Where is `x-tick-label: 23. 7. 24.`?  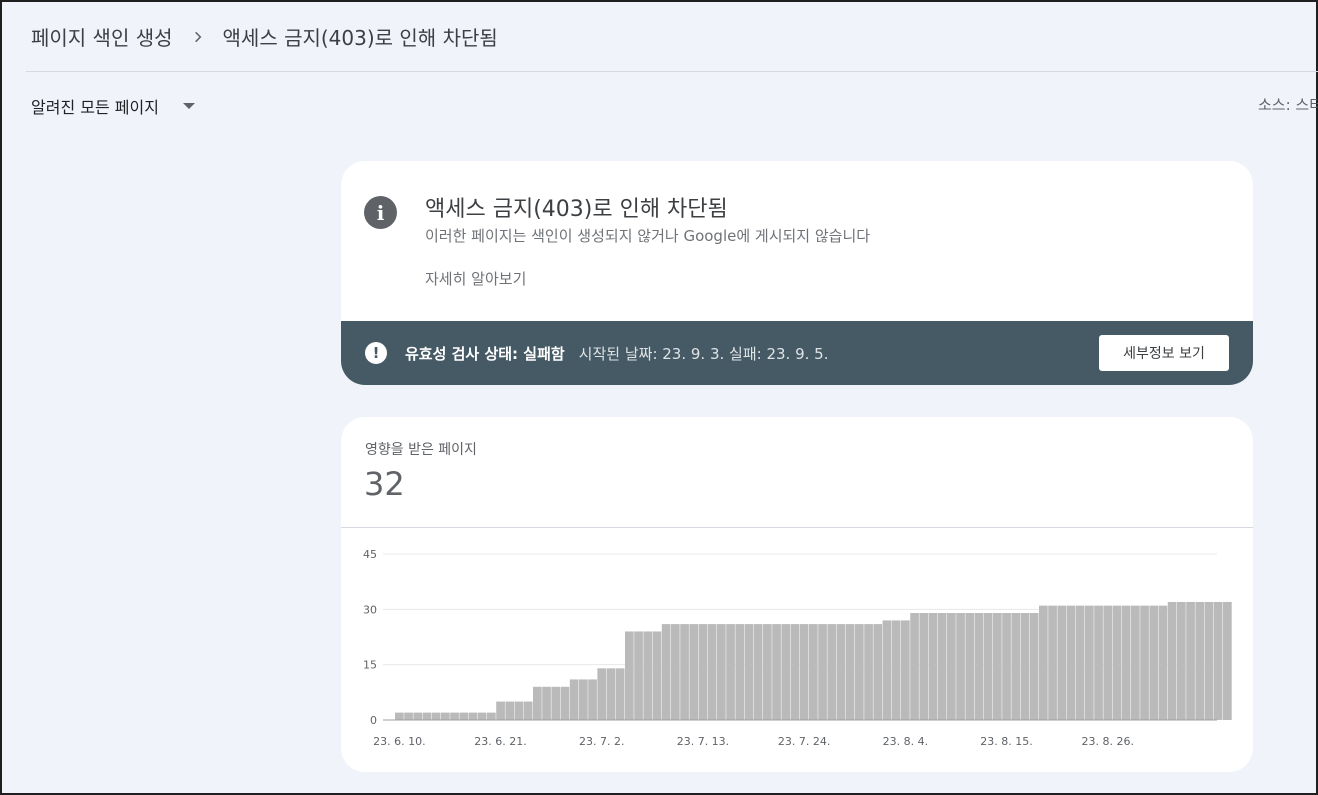
x-tick-label: 23. 7. 24. is located at coordinates (804, 741).